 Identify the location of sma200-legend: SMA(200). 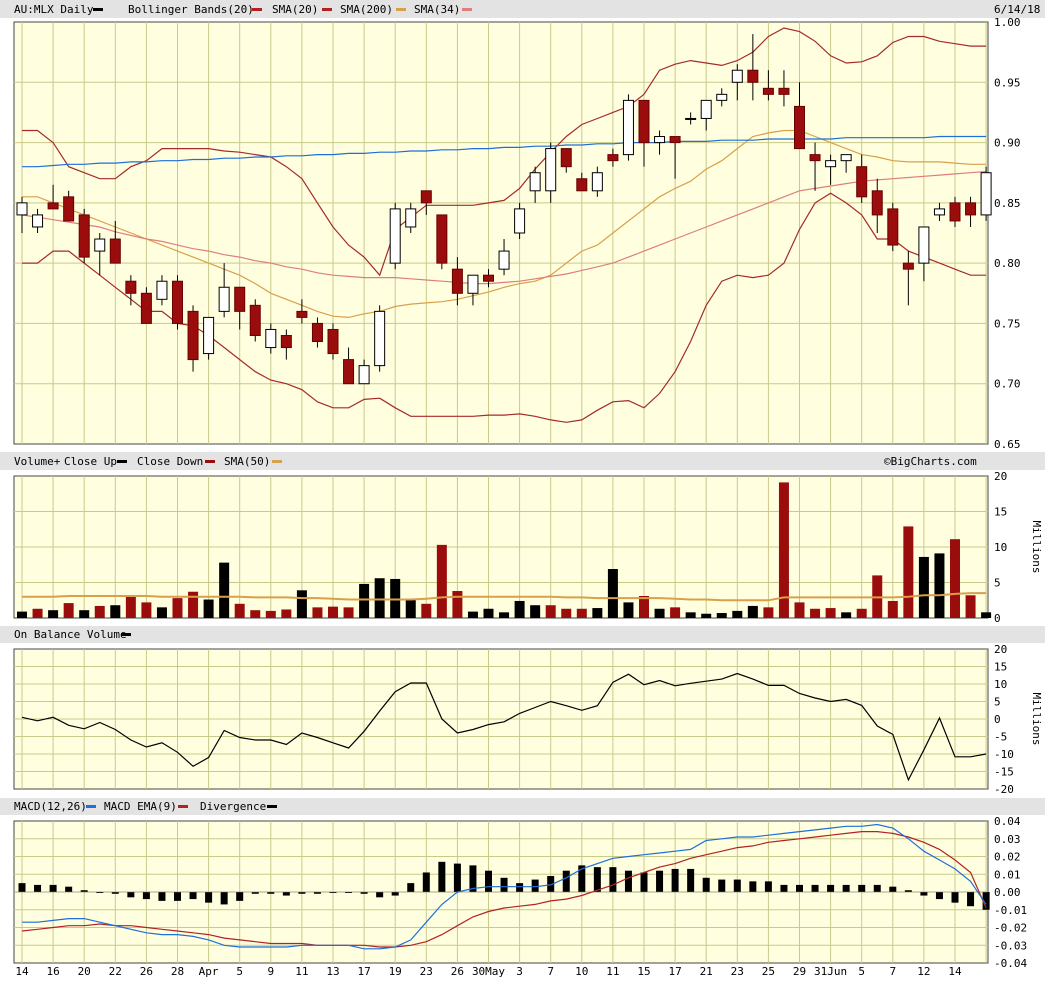
(366, 9).